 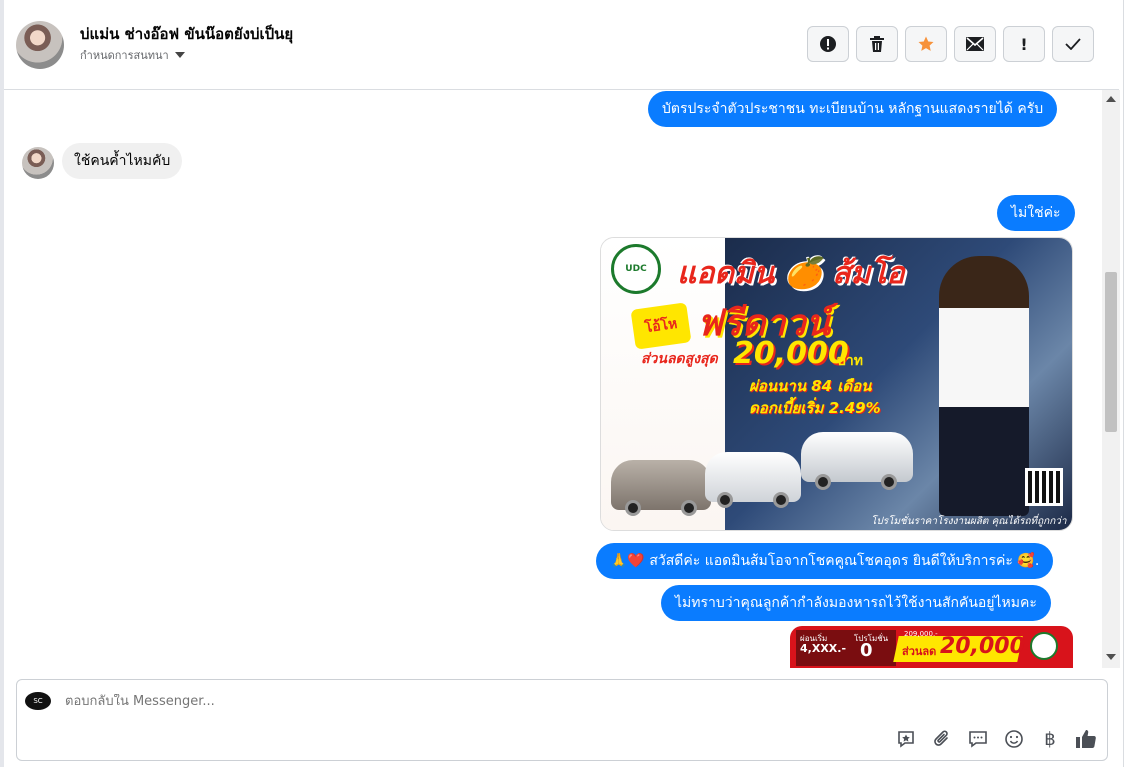 I want to click on follow-up-button: !, so click(x=1024, y=44).